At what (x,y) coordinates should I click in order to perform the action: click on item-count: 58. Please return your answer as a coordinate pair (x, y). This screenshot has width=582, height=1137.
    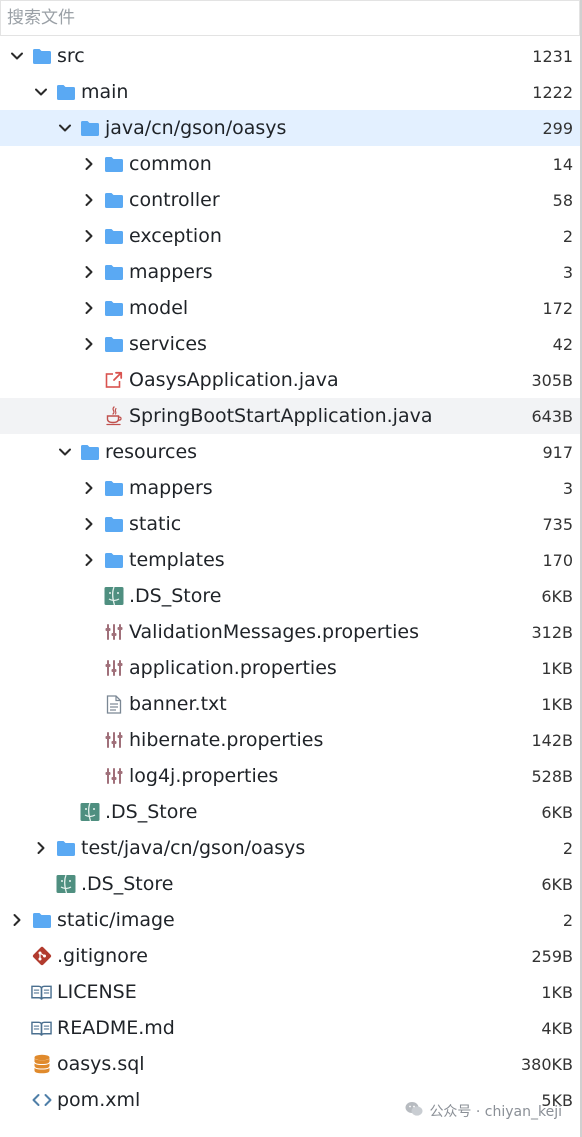
    Looking at the image, I should click on (562, 200).